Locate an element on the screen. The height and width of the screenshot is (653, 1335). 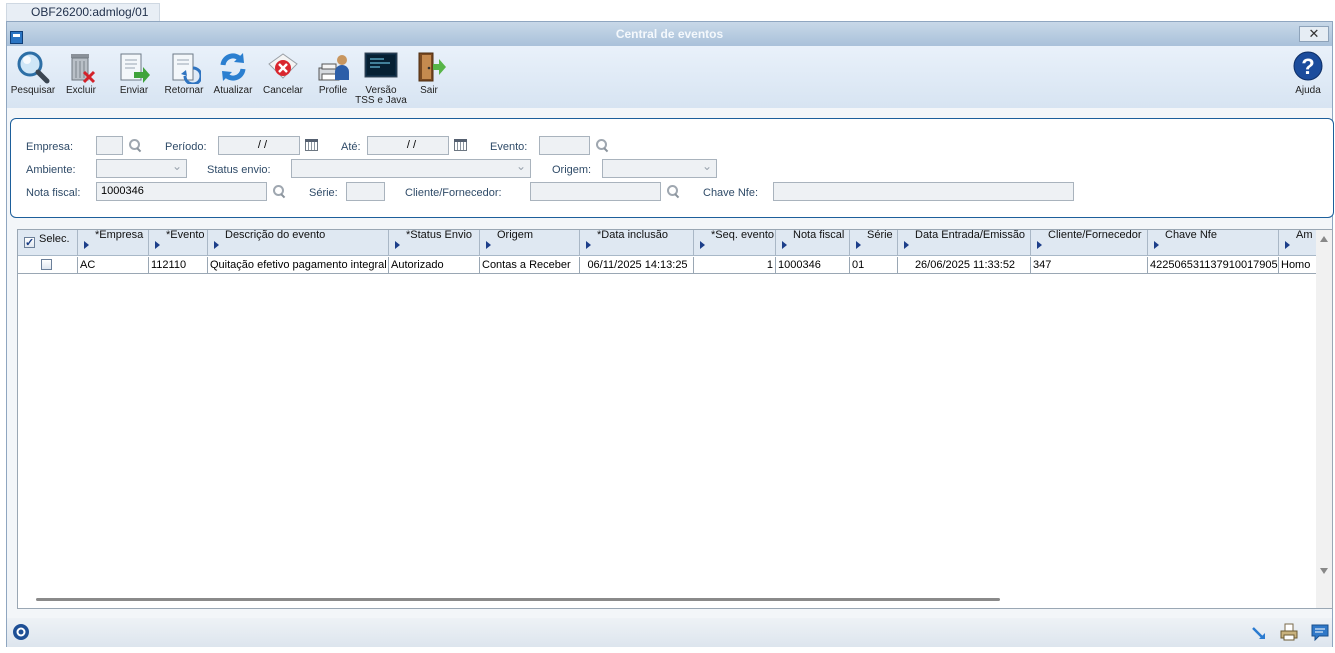
cell-nota-fiscal: 1000346 is located at coordinates (813, 265).